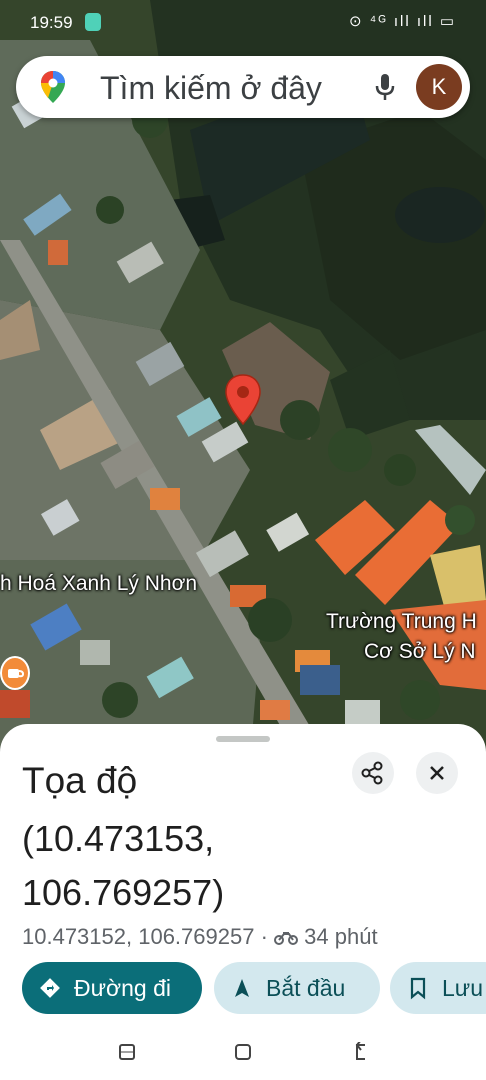  I want to click on recent-apps-icon, so click(127, 1052).